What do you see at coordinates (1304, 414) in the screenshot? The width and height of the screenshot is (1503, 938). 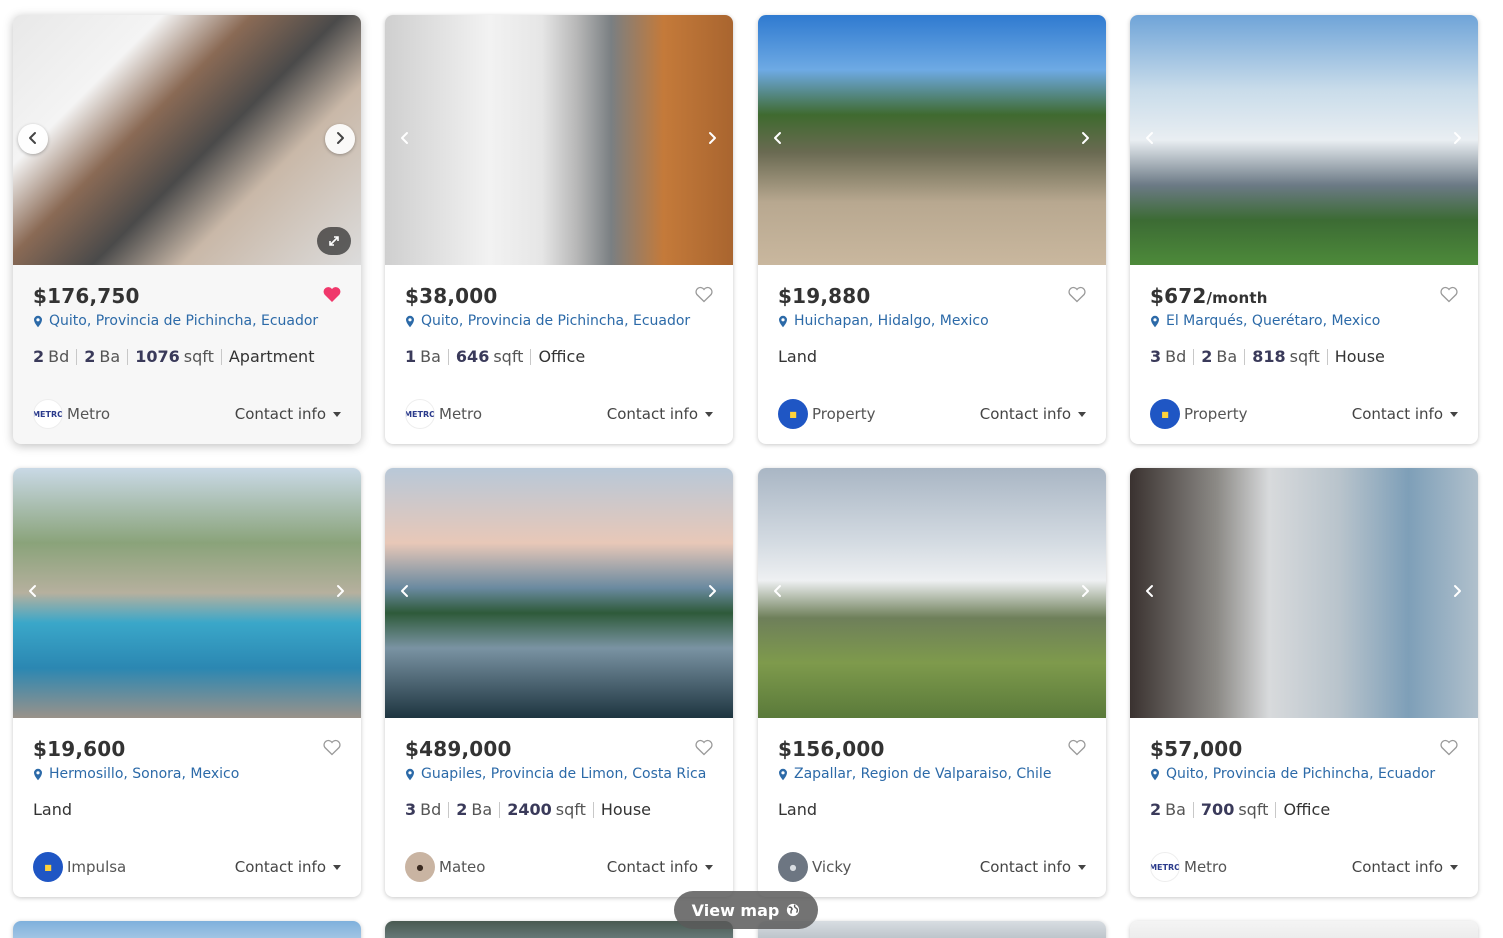 I see `listing-footer: ■ Property Contact info` at bounding box center [1304, 414].